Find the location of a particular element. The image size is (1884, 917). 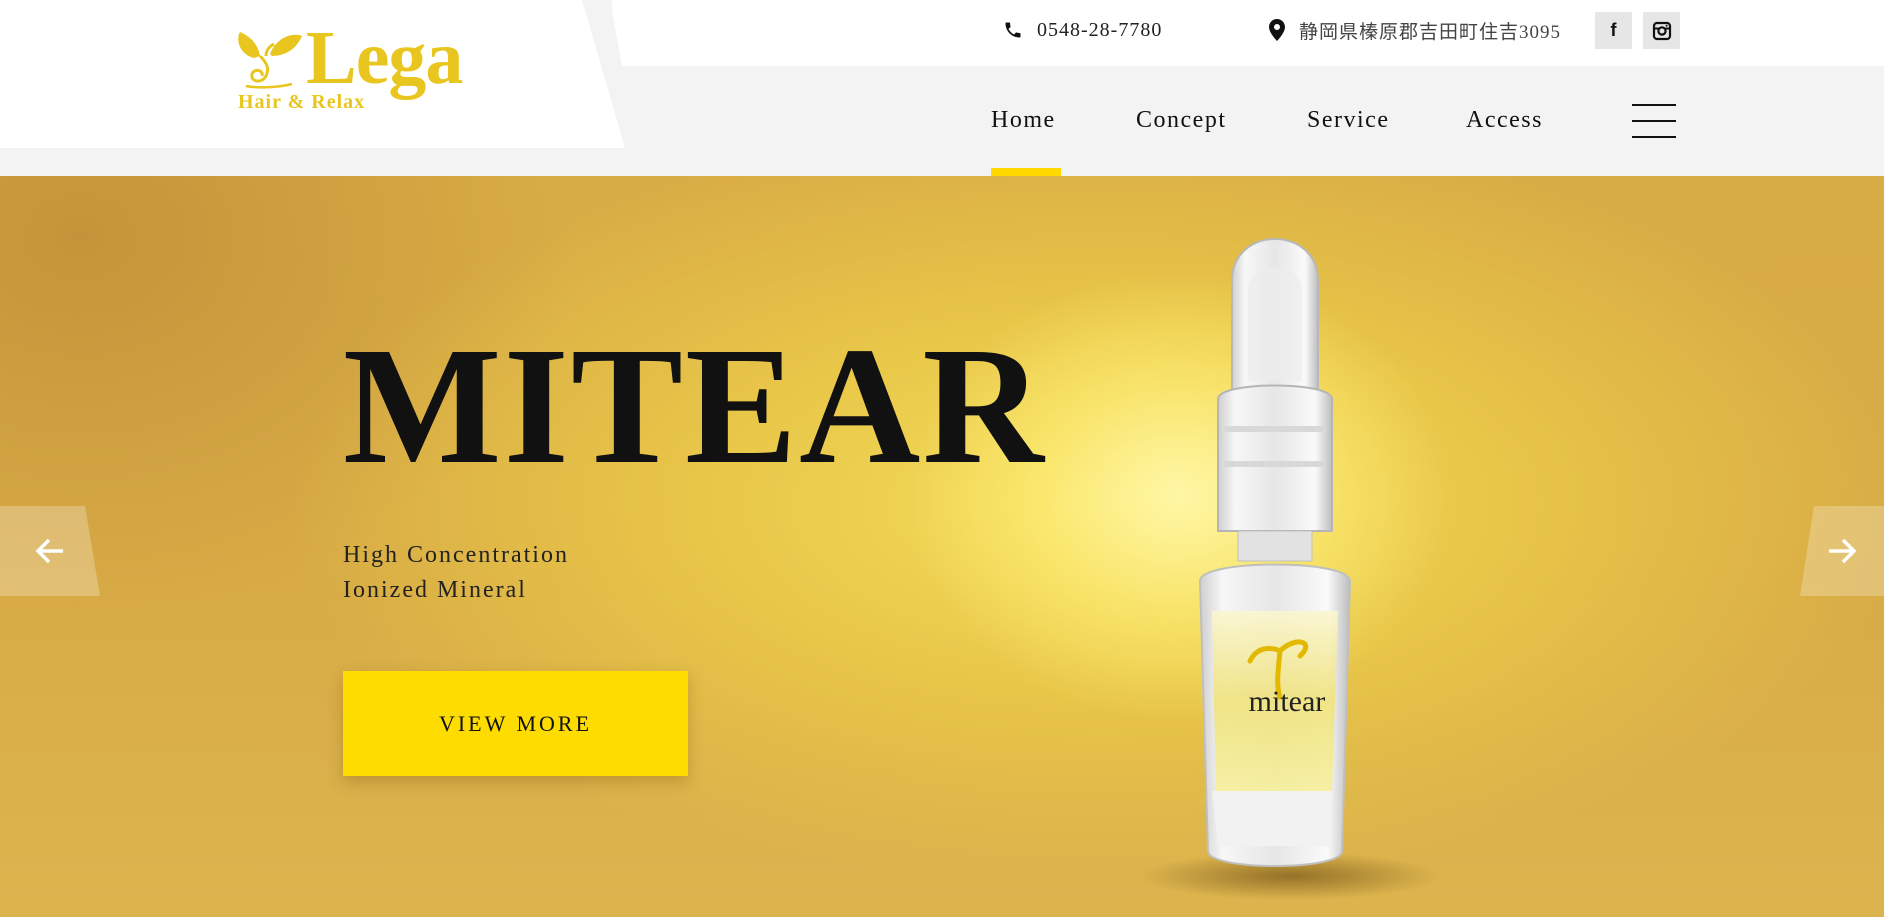

nav-active-indicator is located at coordinates (1026, 172).